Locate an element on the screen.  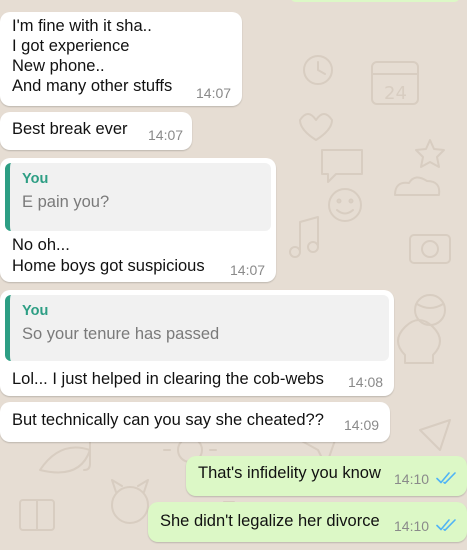
message-timestamp: 14:08 is located at coordinates (366, 382).